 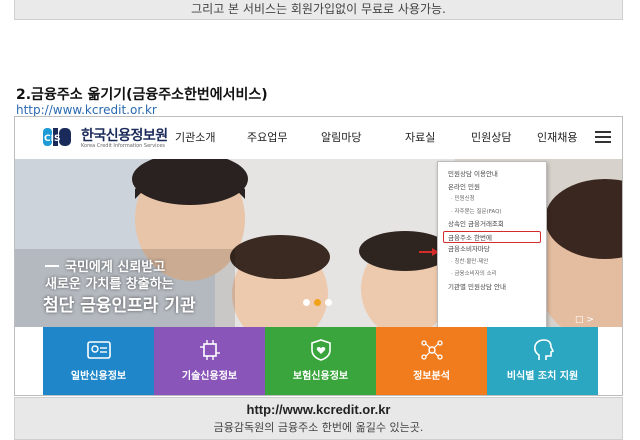 What do you see at coordinates (491, 137) in the screenshot?
I see `nav-item-civil-service: 민원상담` at bounding box center [491, 137].